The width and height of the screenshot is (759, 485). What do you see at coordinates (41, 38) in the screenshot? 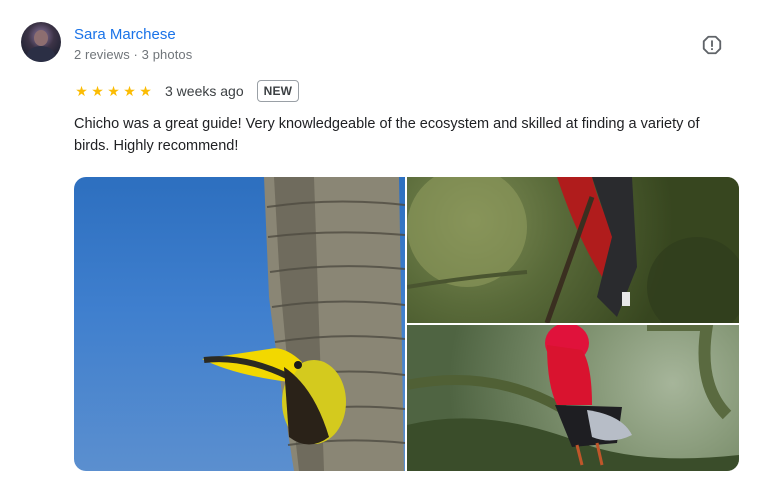
I see `avatar-face` at bounding box center [41, 38].